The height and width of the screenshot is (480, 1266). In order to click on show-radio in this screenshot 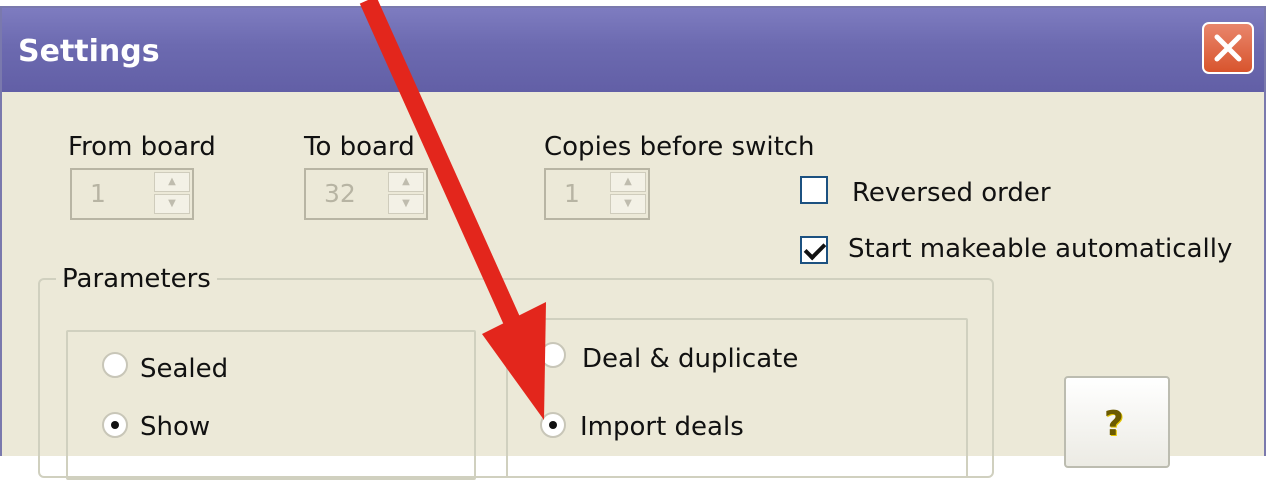, I will do `click(115, 425)`.